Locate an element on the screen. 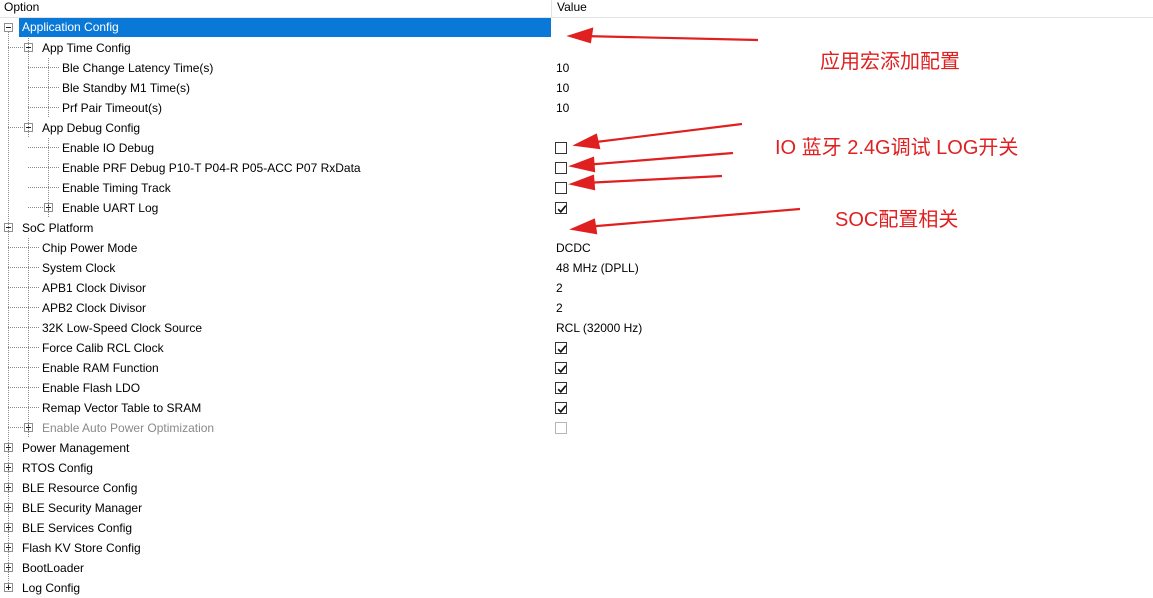 This screenshot has width=1153, height=598. tree-row-32k-low-speed-clock-source: 32K Low-Speed Clock Source RCL (32000 Hz) is located at coordinates (576, 328).